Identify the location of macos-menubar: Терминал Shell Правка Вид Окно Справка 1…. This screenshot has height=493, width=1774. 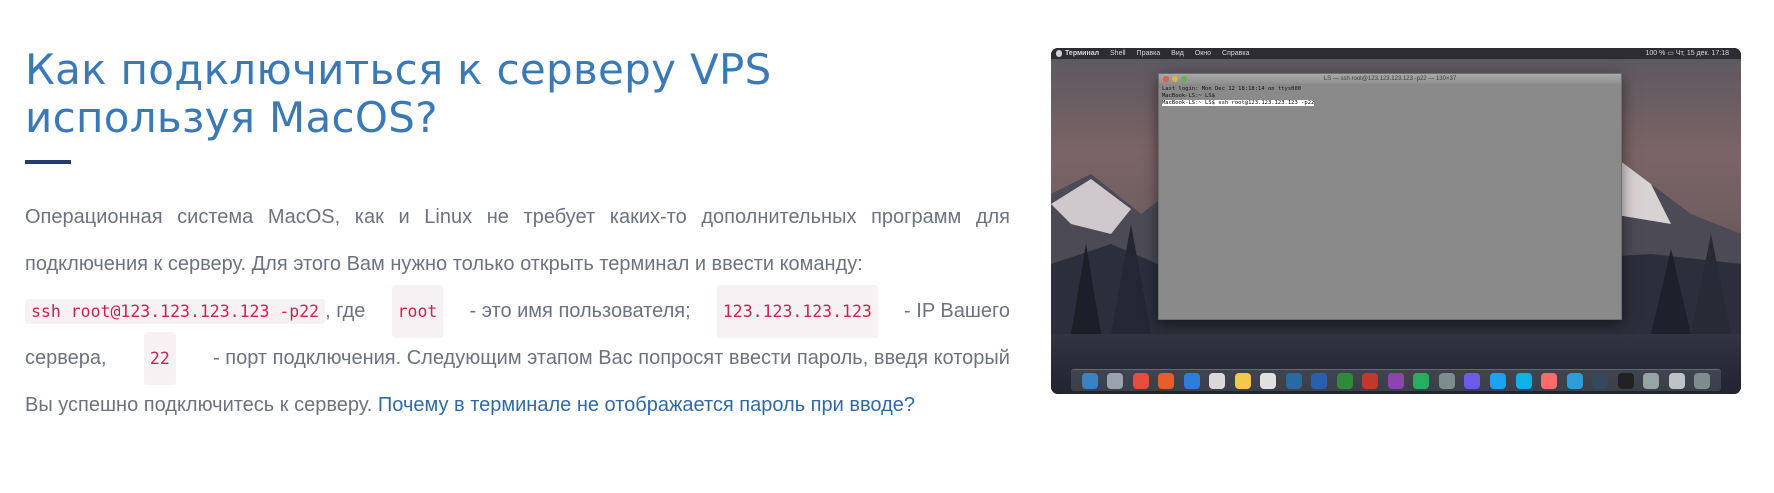
(1396, 53).